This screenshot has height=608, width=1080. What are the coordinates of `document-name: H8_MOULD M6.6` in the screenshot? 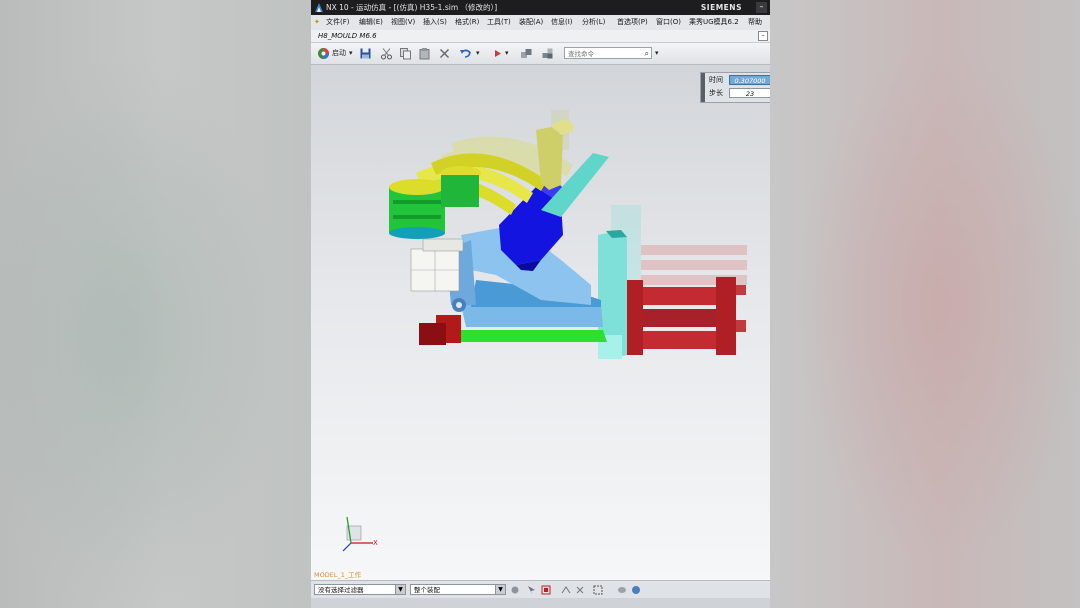 It's located at (347, 36).